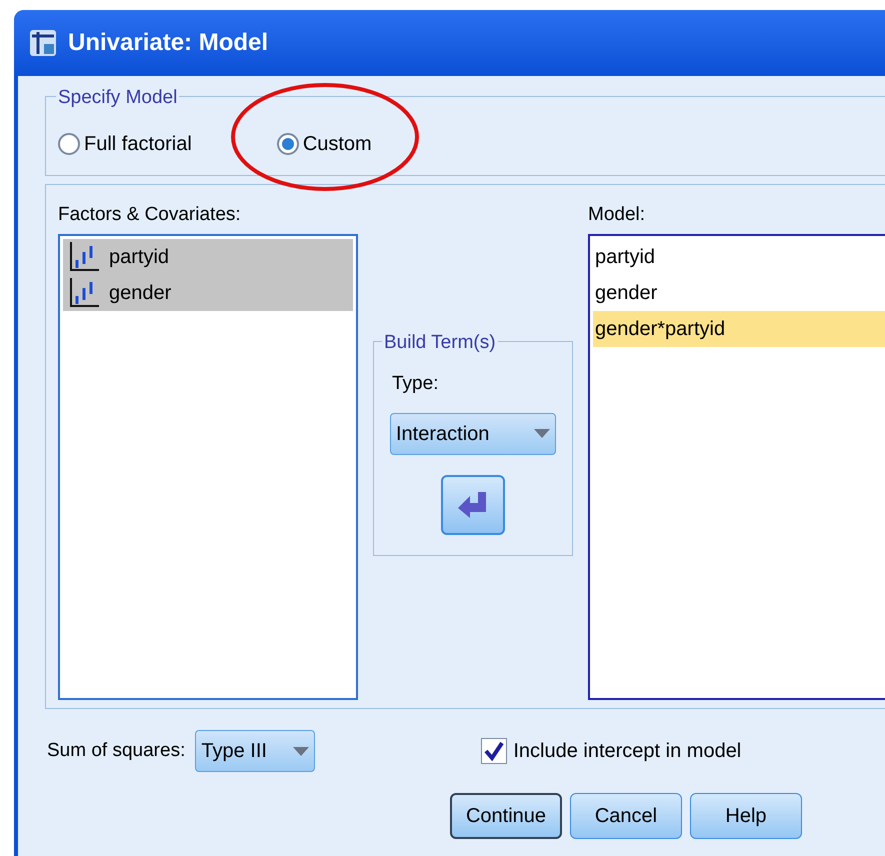 This screenshot has width=885, height=856. I want to click on add-term-button, so click(473, 504).